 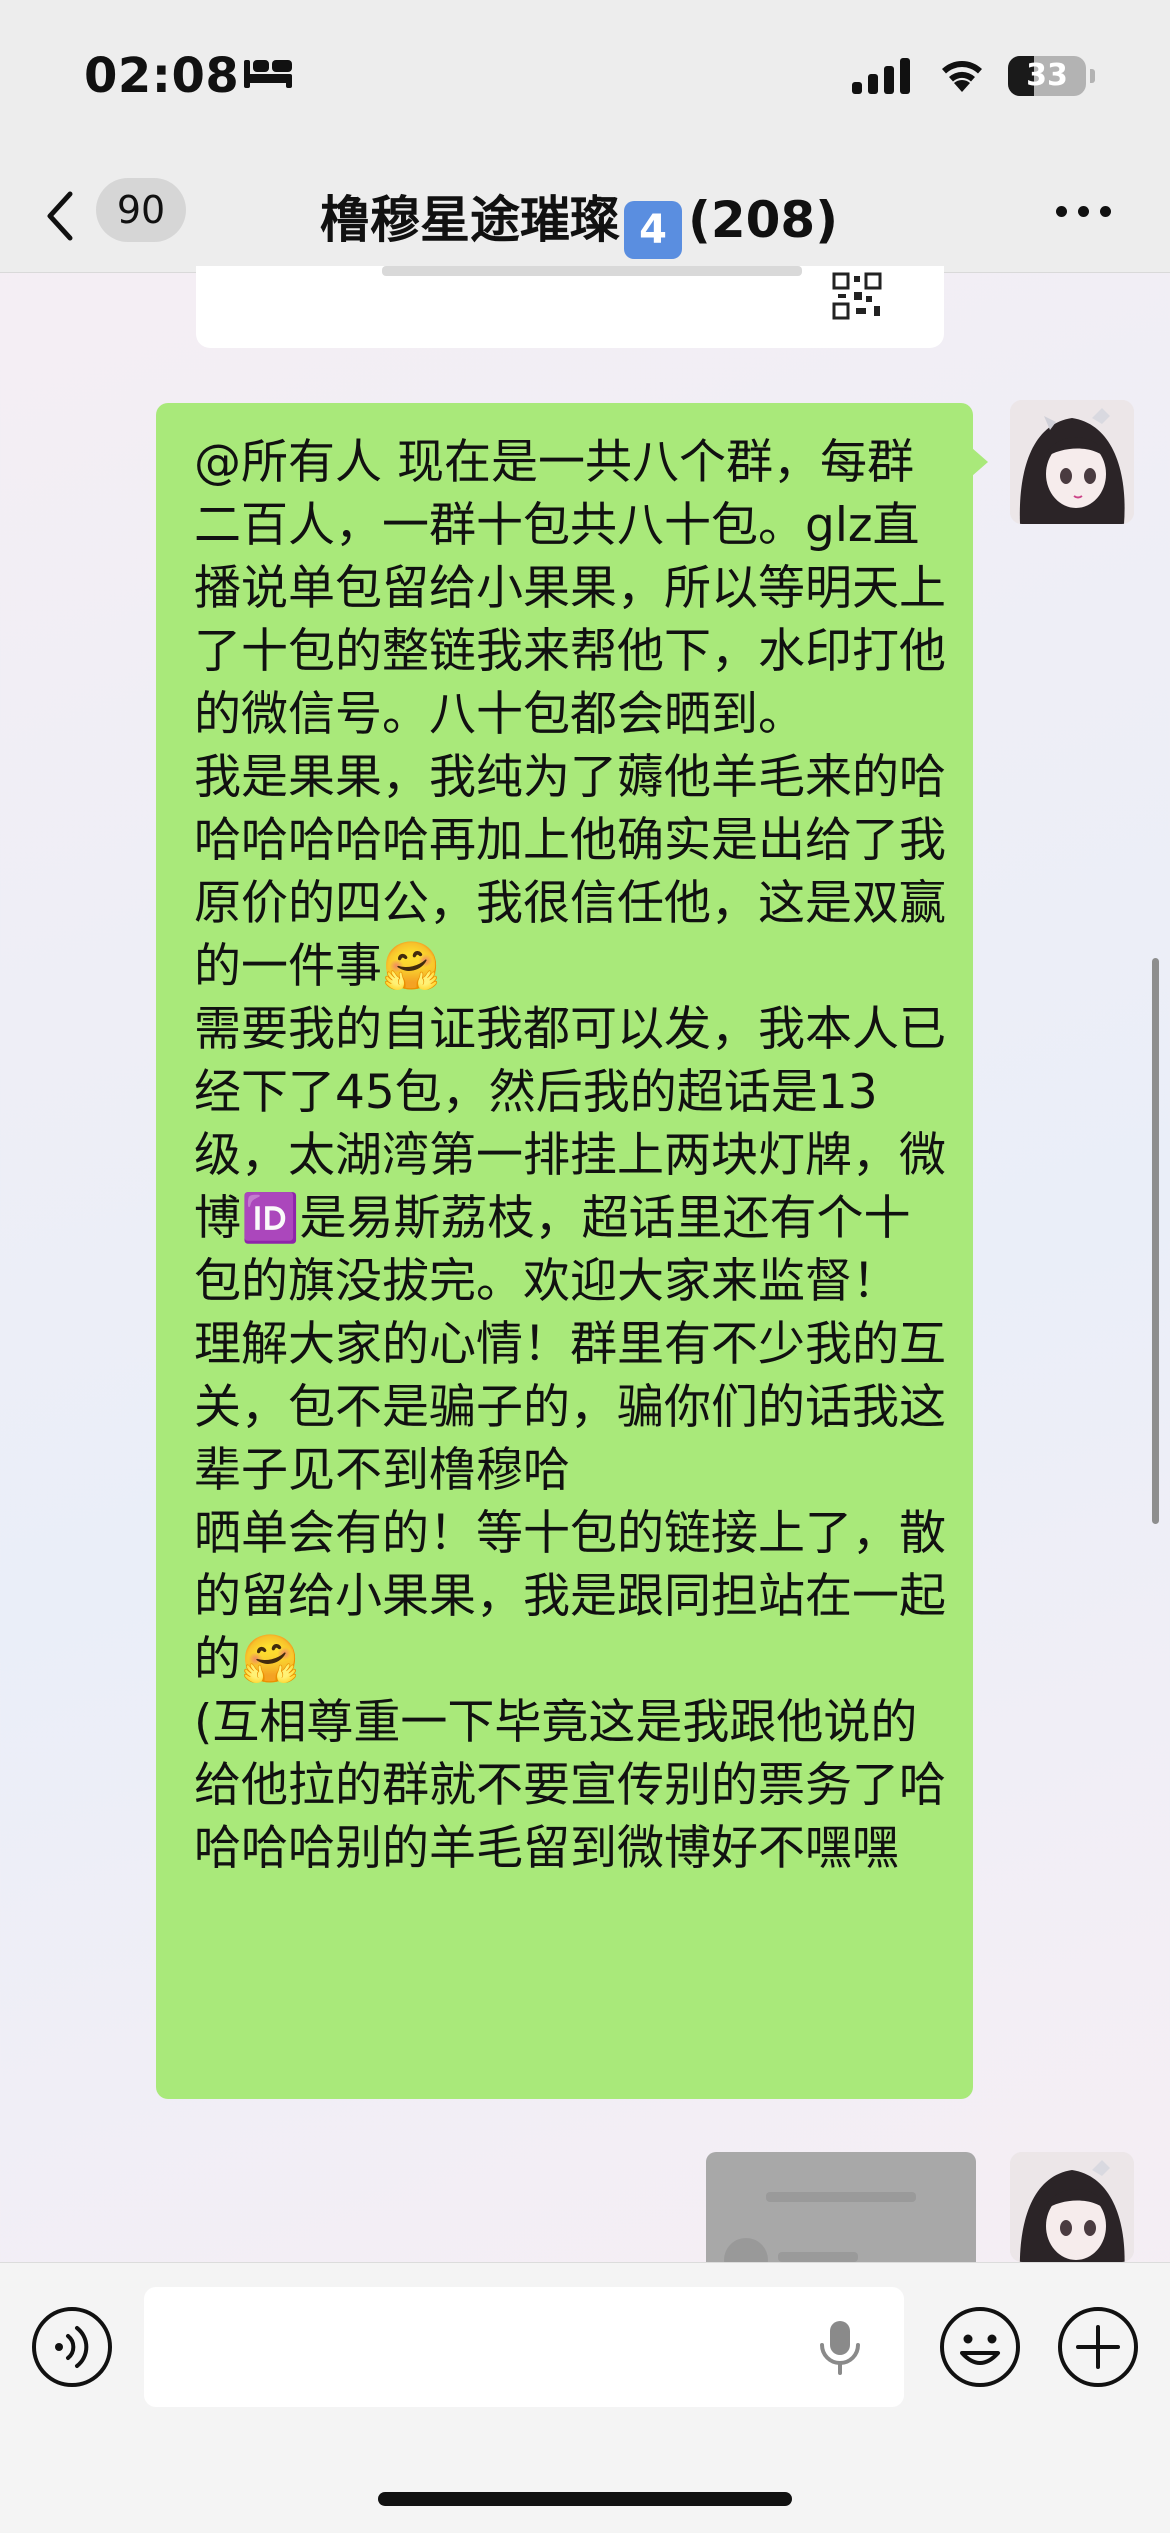 What do you see at coordinates (585, 75) in the screenshot?
I see `status-bar: 02:08 33` at bounding box center [585, 75].